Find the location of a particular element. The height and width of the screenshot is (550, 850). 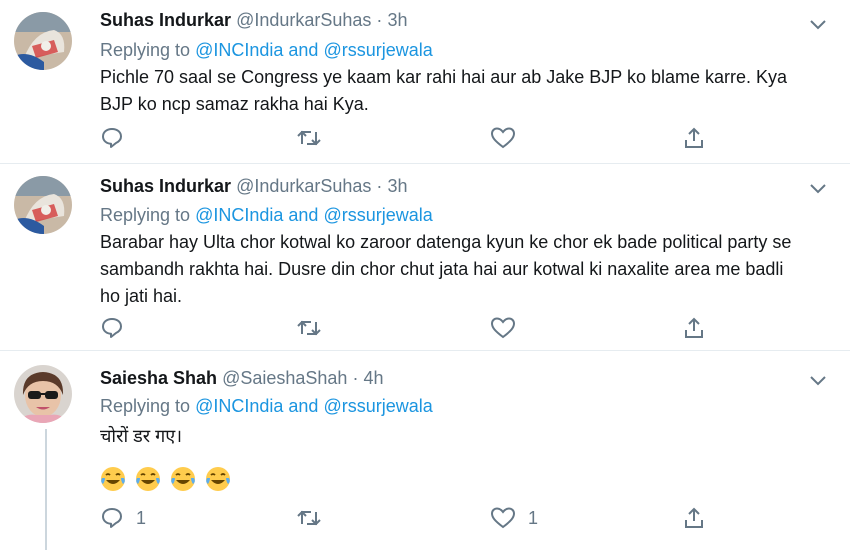

like-count: 1 is located at coordinates (533, 517).